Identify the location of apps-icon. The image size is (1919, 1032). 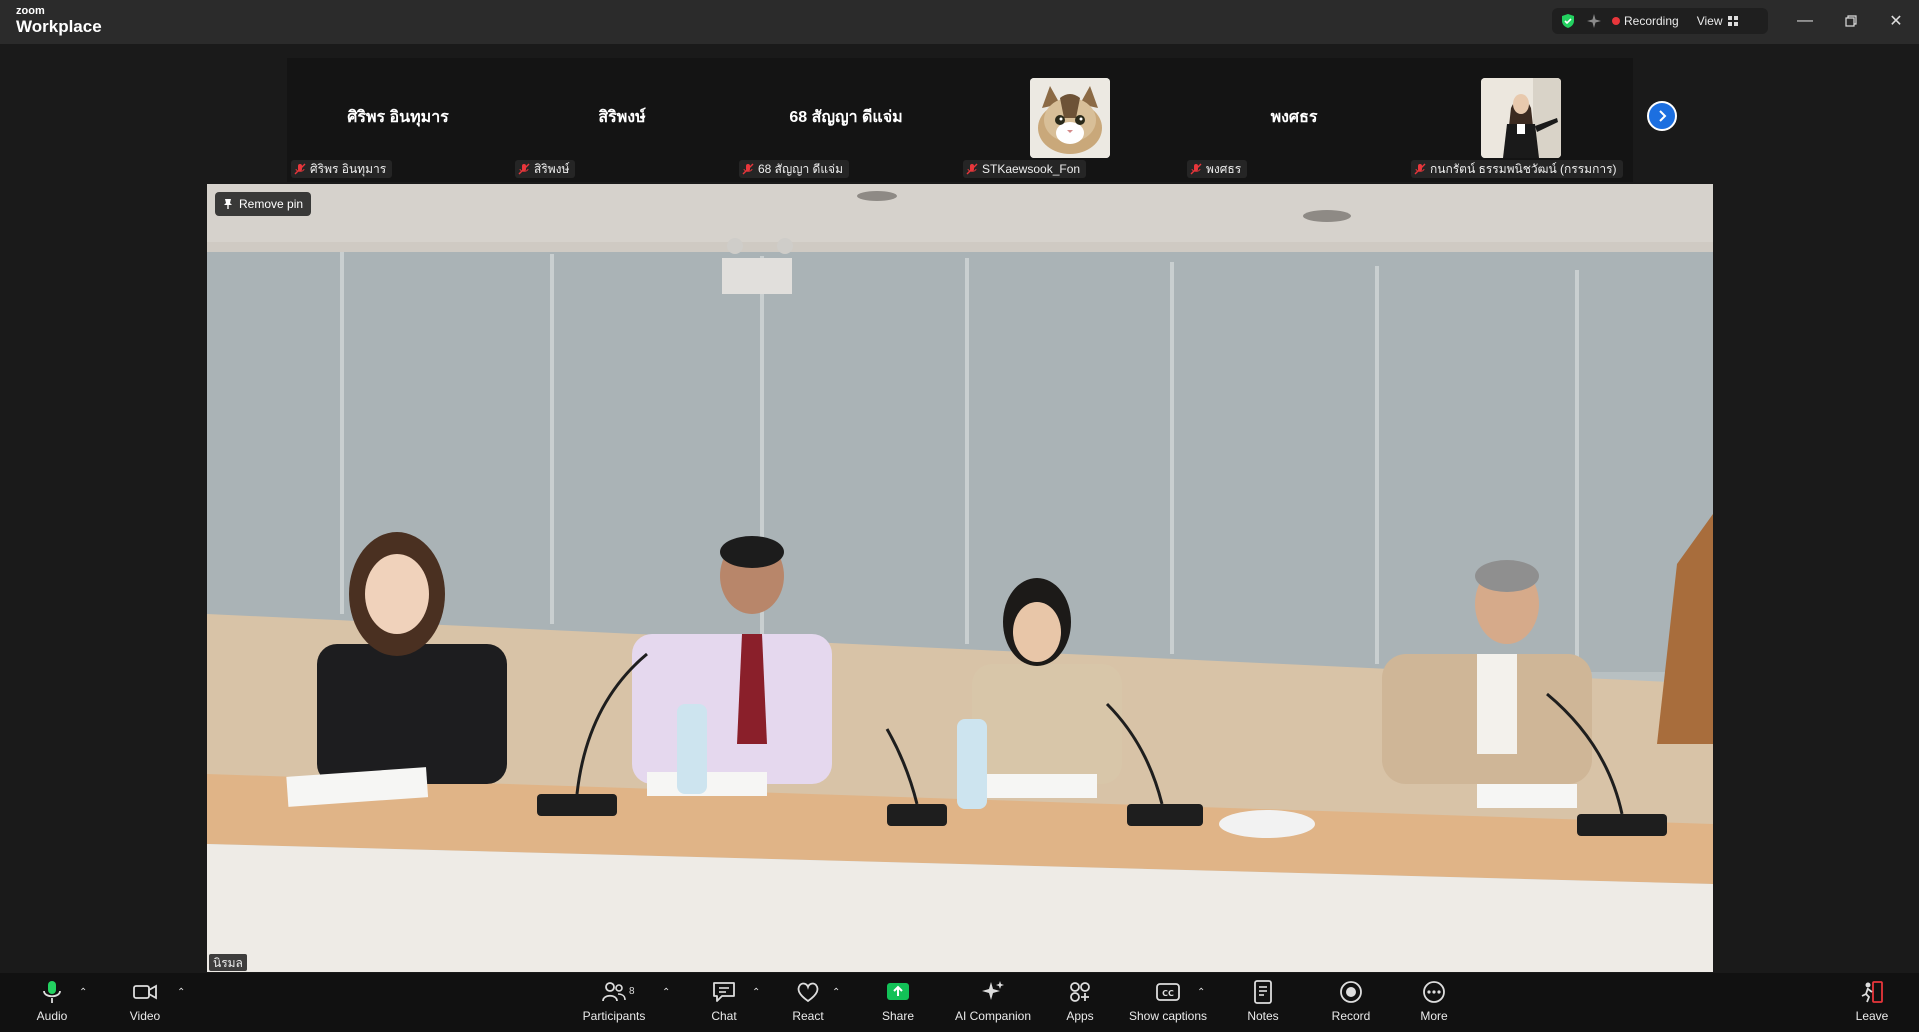
(1080, 992).